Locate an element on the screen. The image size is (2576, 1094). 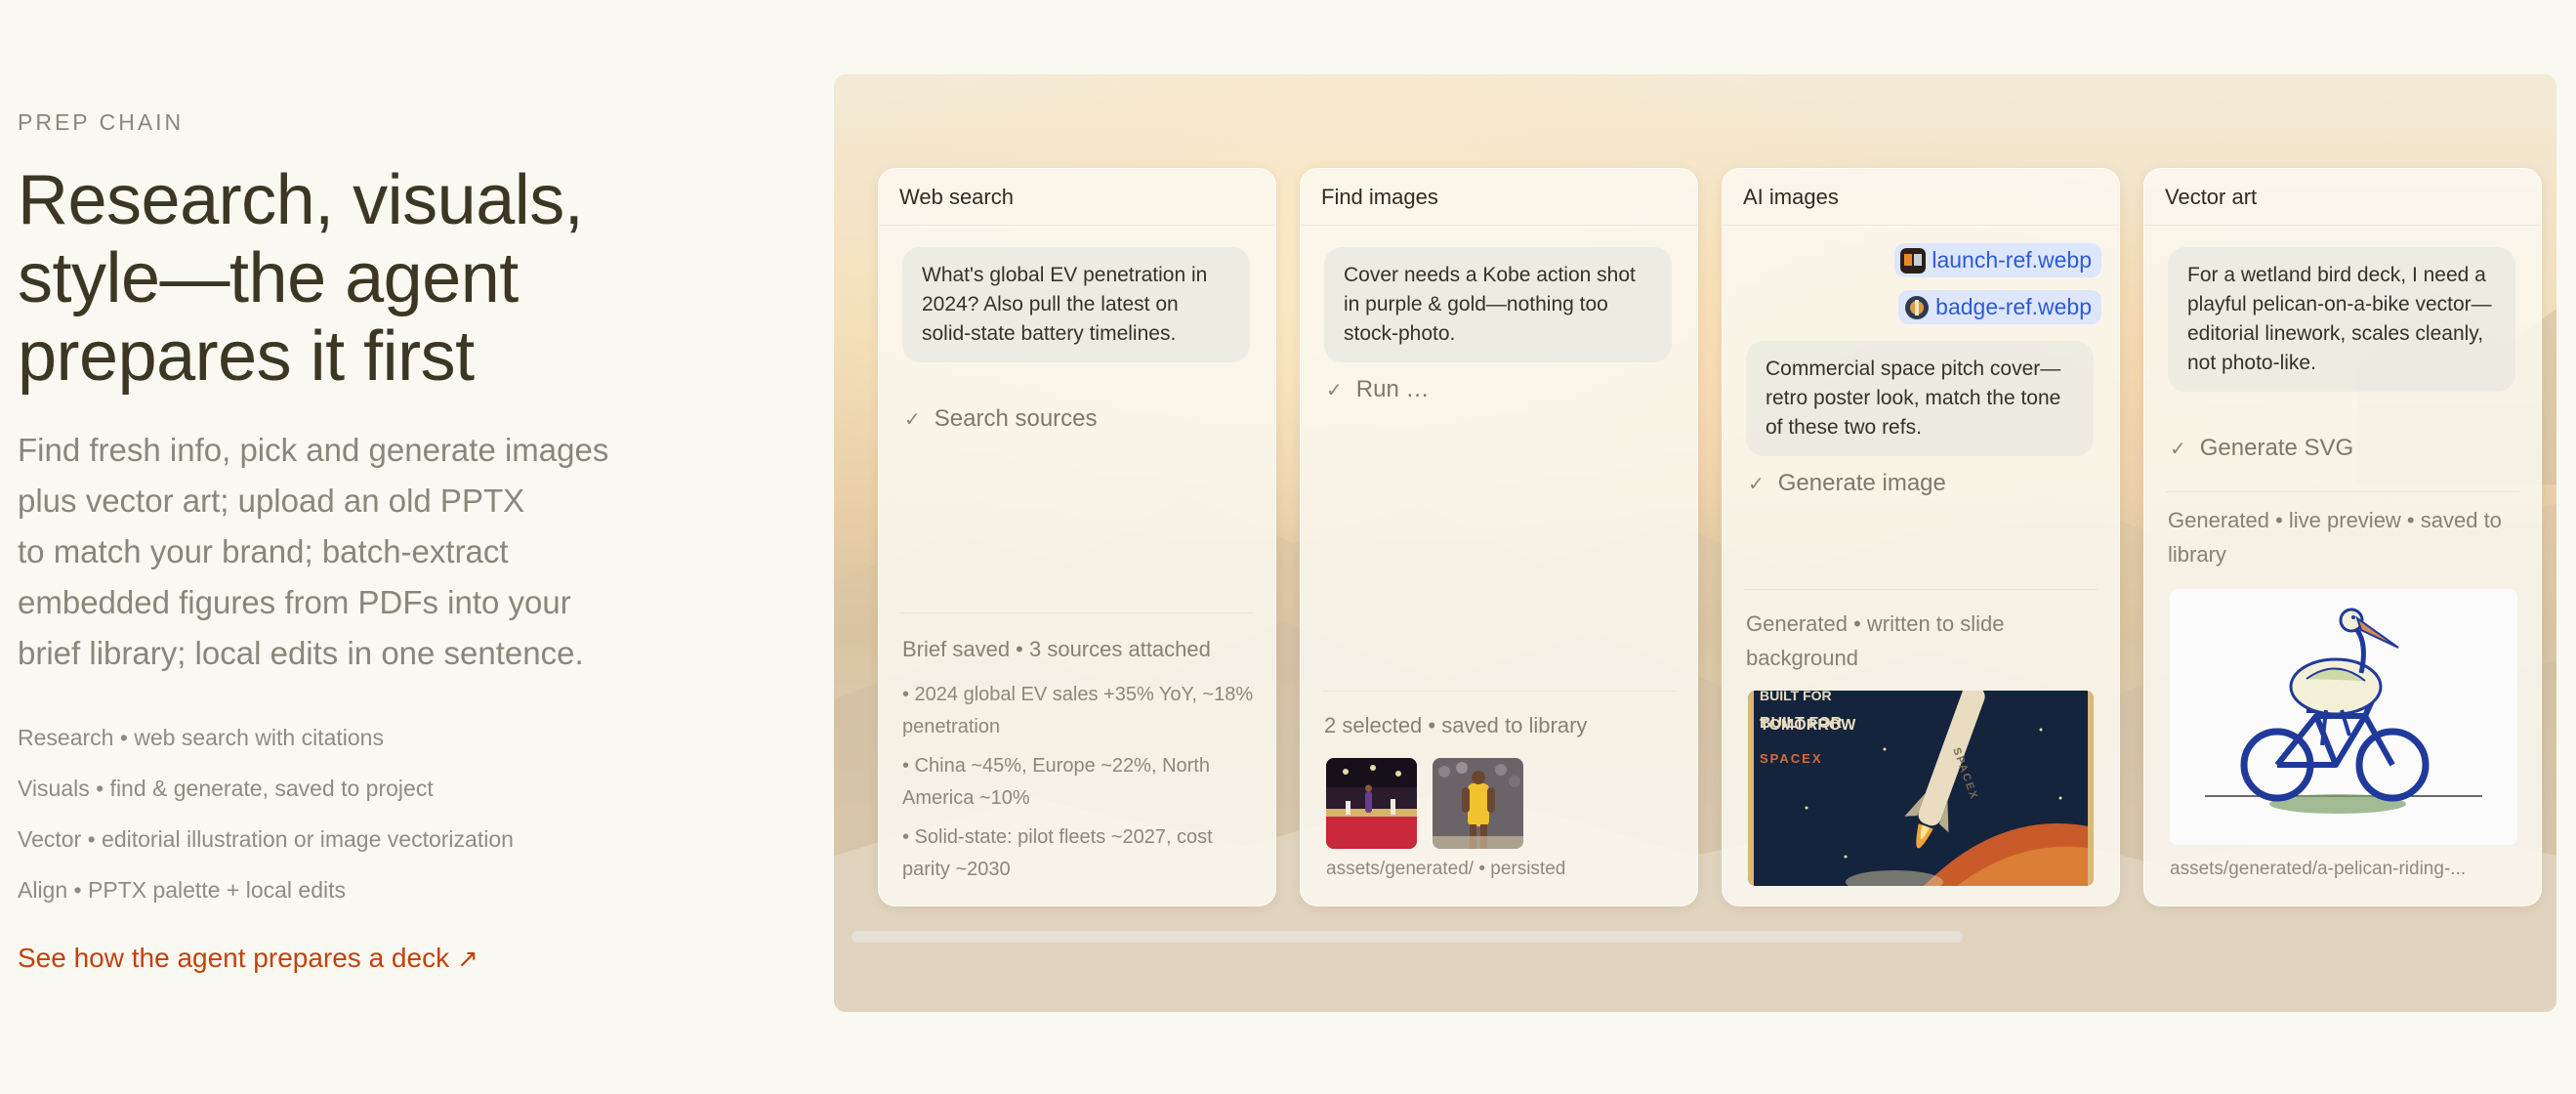
file-path: assets/generated/ • persisted is located at coordinates (1446, 869).